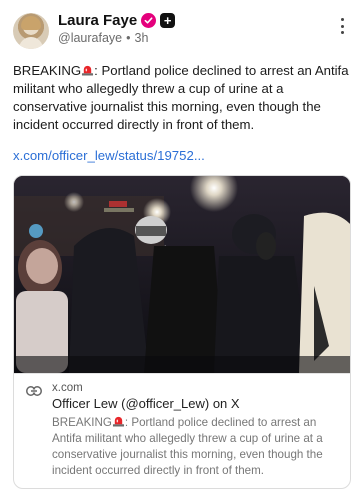  Describe the element at coordinates (146, 403) in the screenshot. I see `card-title: Officer Lew (@officer_Lew) on X` at that location.